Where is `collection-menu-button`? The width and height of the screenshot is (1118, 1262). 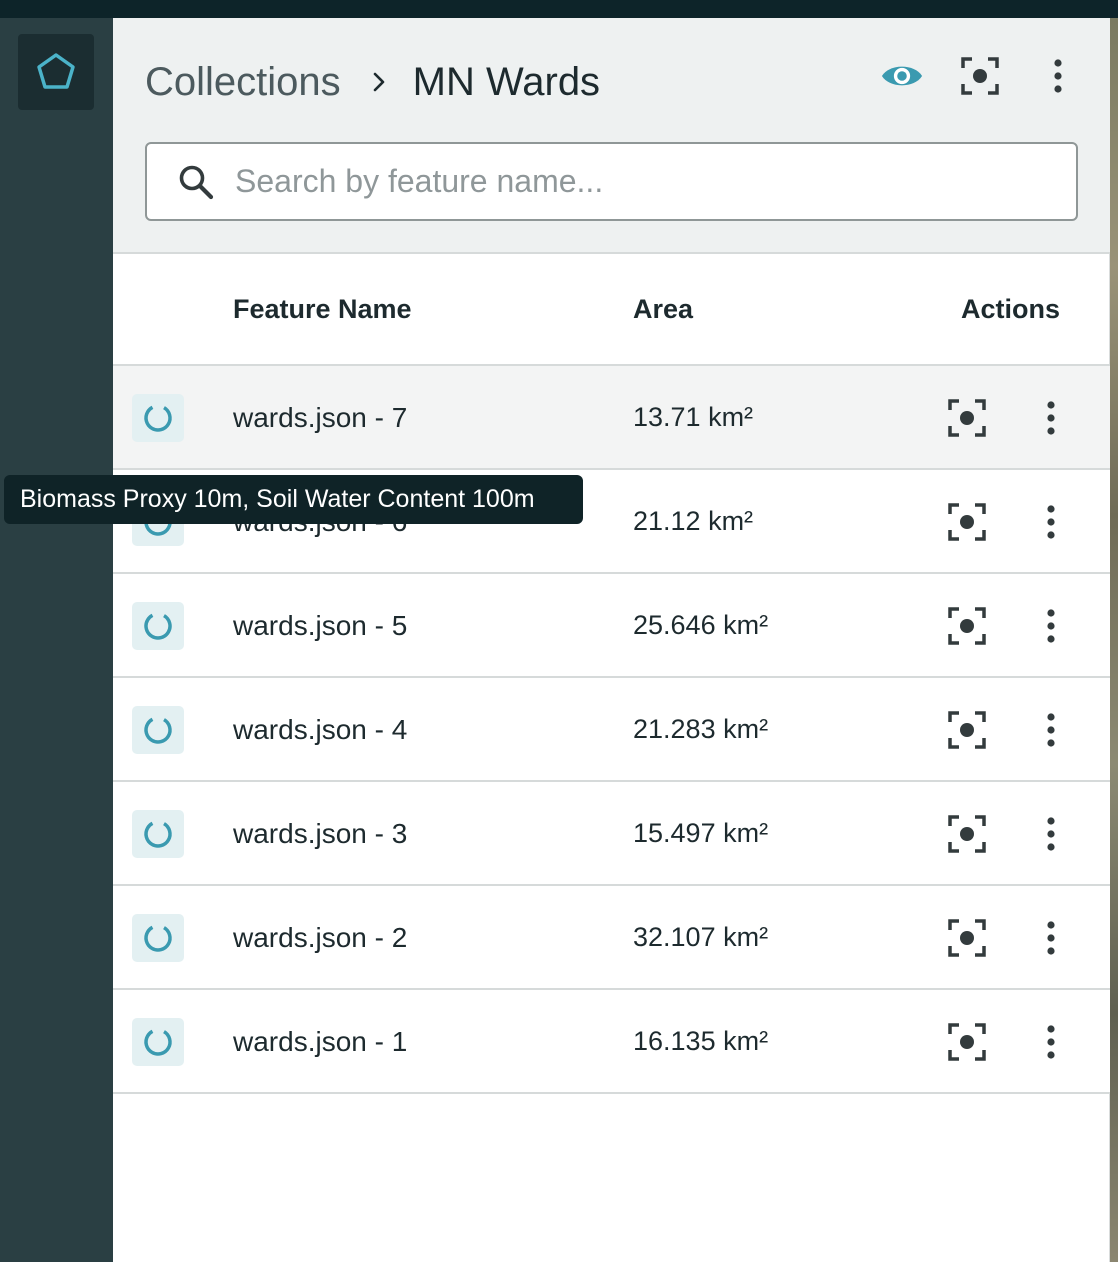
collection-menu-button is located at coordinates (1058, 76).